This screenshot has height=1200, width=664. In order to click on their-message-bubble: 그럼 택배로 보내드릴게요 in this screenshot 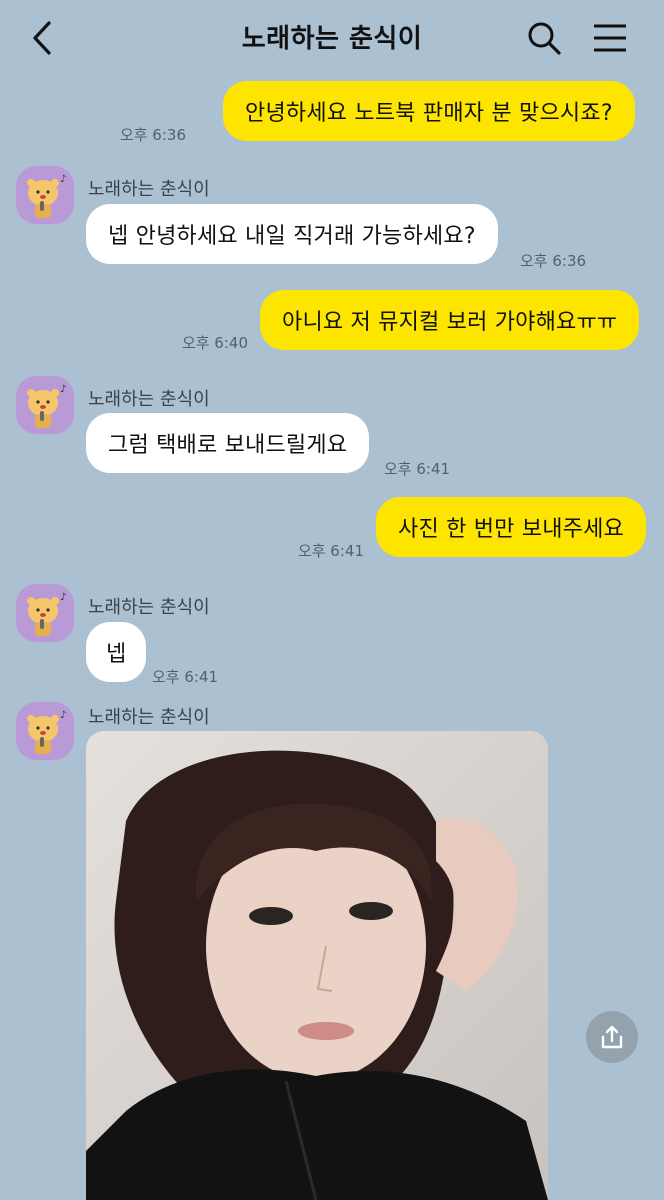, I will do `click(228, 443)`.